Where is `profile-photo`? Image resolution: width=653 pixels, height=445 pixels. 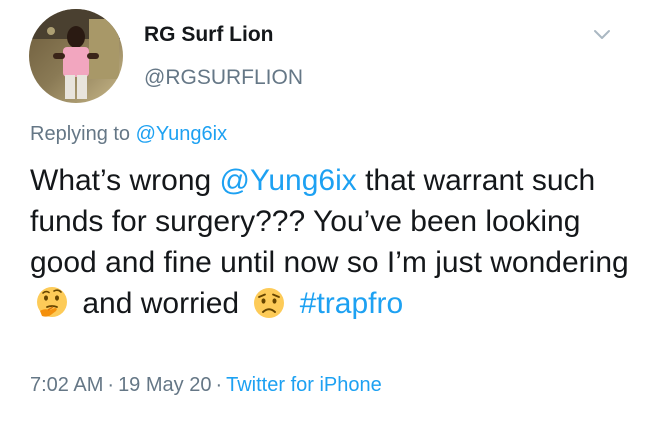
profile-photo is located at coordinates (76, 56).